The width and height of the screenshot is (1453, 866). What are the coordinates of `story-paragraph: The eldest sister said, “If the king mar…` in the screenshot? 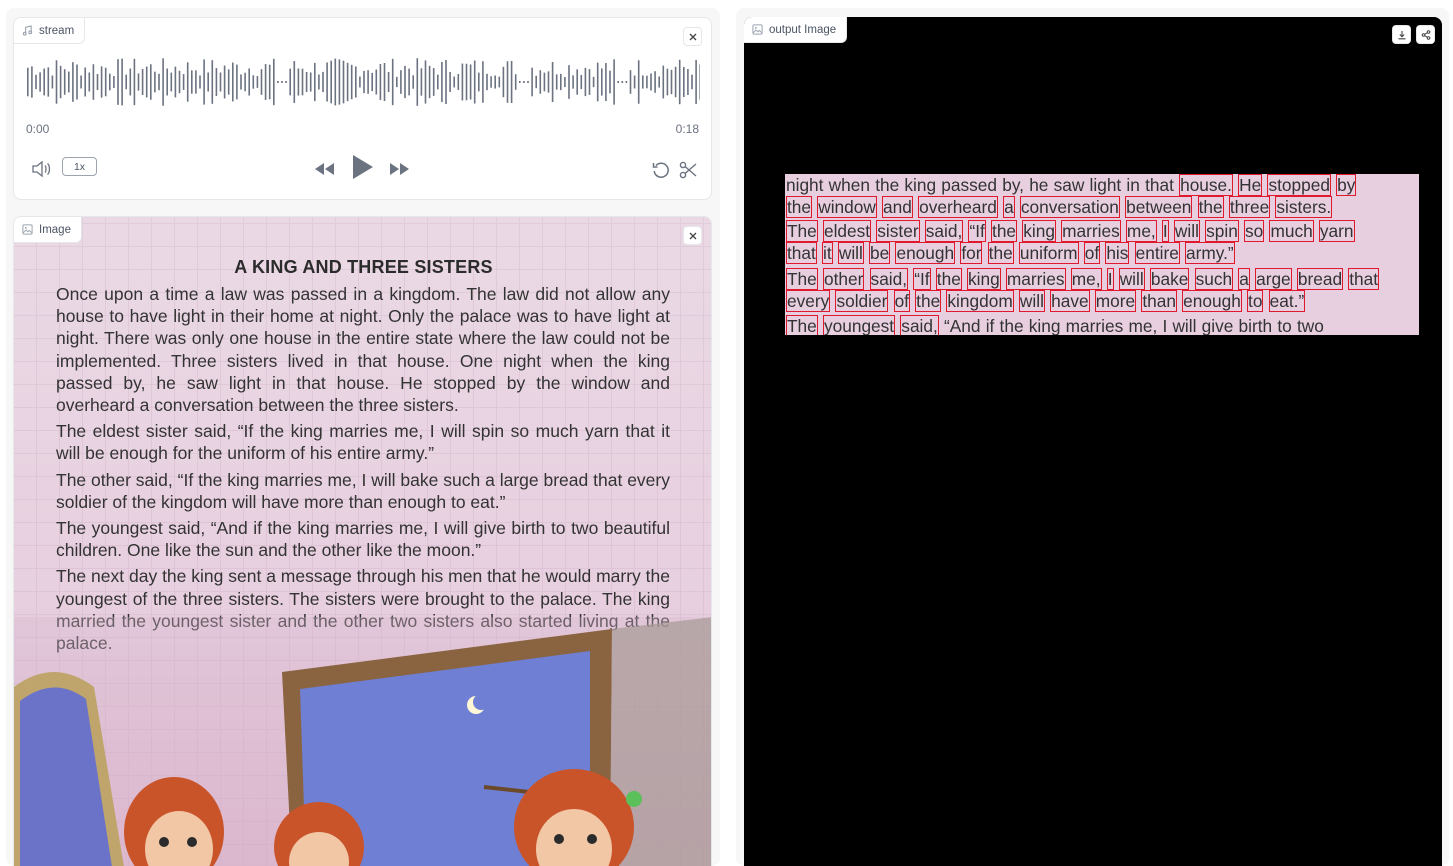 It's located at (363, 442).